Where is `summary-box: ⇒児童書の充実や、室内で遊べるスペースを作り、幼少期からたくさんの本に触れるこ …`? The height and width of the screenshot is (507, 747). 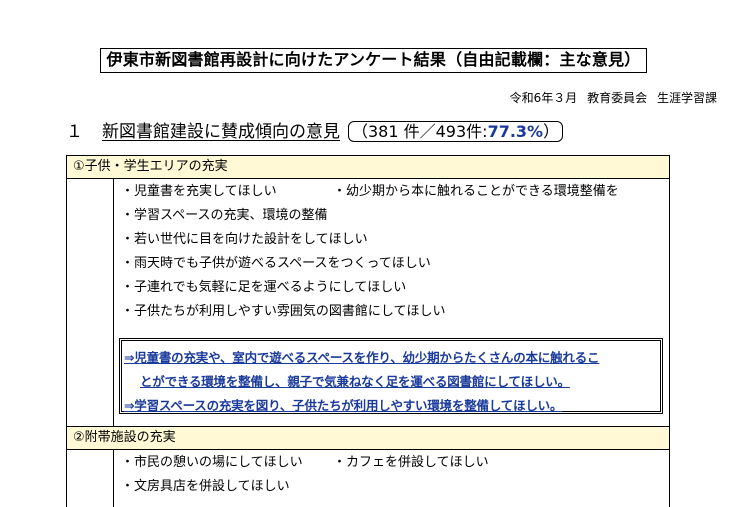
summary-box: ⇒児童書の充実や、室内で遊べるスペースを作り、幼少期からたくさんの本に触れるこ … is located at coordinates (391, 376).